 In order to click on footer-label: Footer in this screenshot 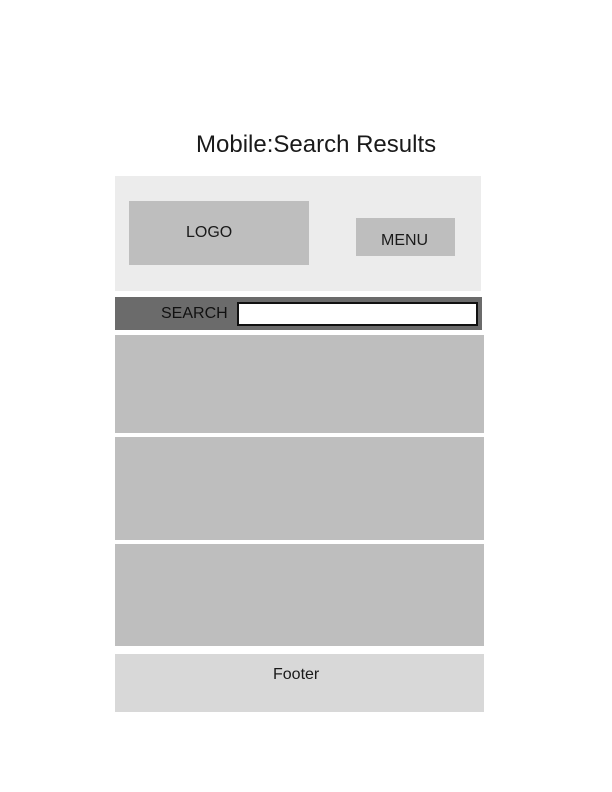, I will do `click(296, 674)`.